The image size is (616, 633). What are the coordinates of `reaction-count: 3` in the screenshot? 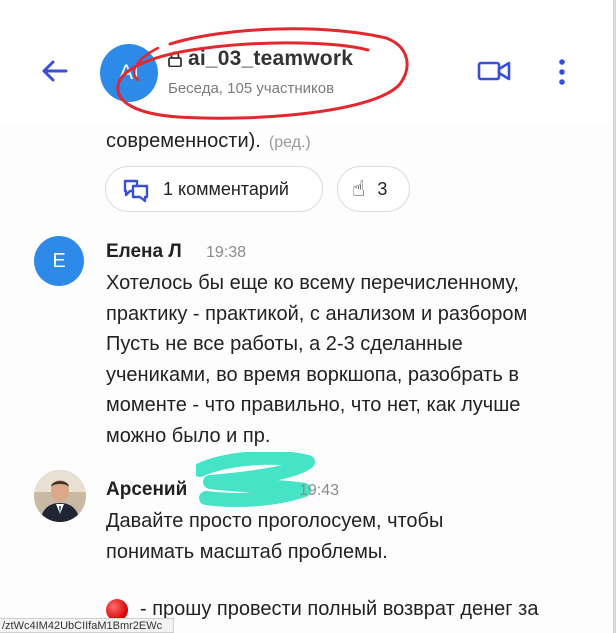 It's located at (382, 188).